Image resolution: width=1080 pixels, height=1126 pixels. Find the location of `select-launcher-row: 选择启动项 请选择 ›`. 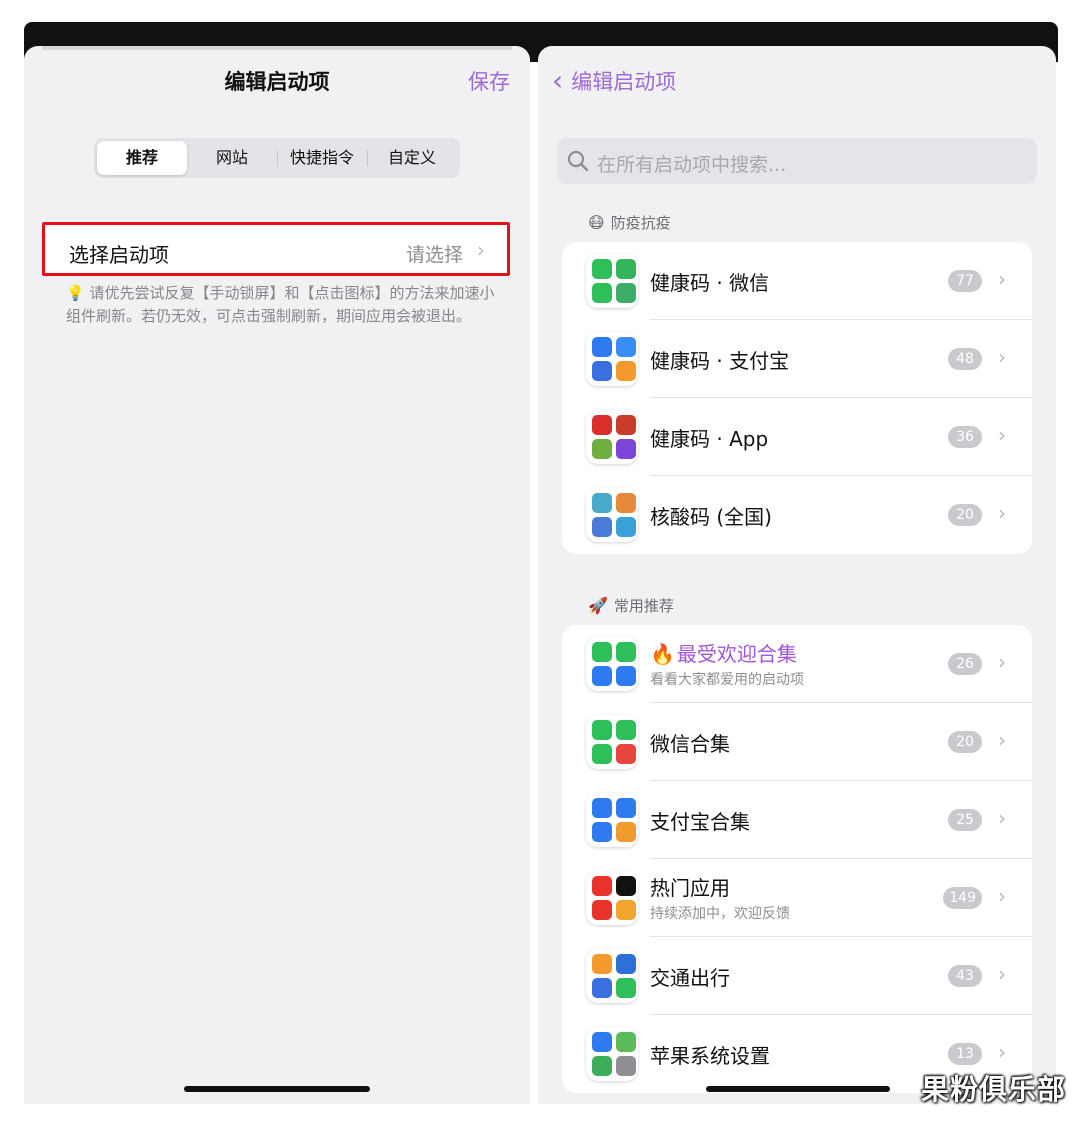

select-launcher-row: 选择启动项 请选择 › is located at coordinates (276, 249).